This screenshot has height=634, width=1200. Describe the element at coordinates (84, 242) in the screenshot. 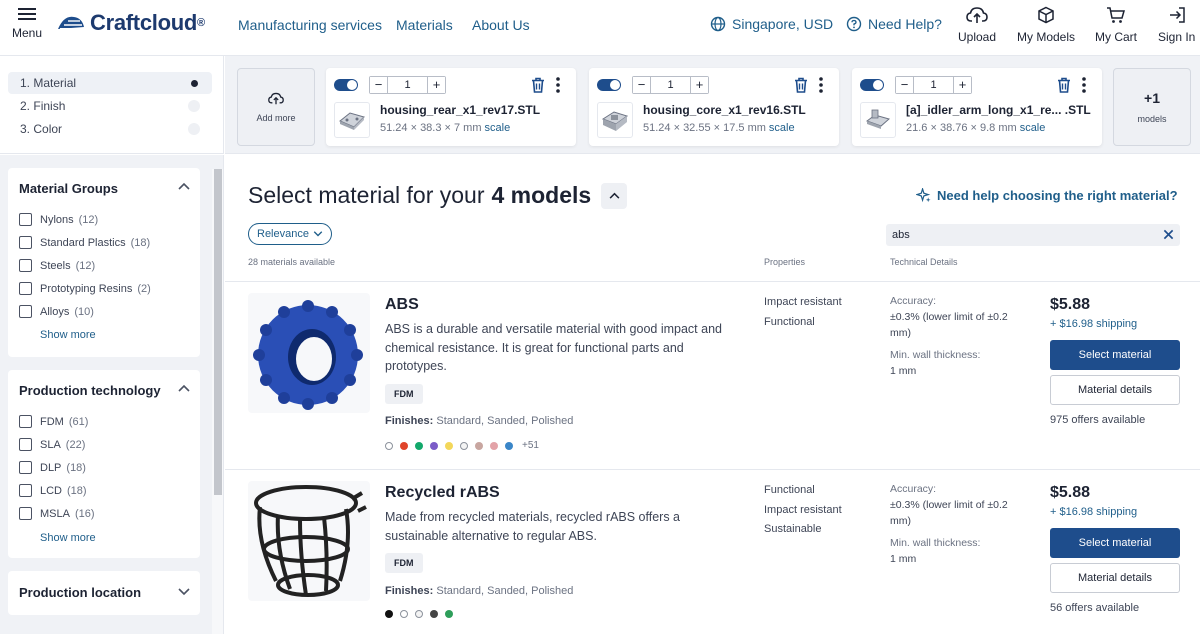

I see `filter-option-standard-plastics: Standard Plastics (18)` at that location.